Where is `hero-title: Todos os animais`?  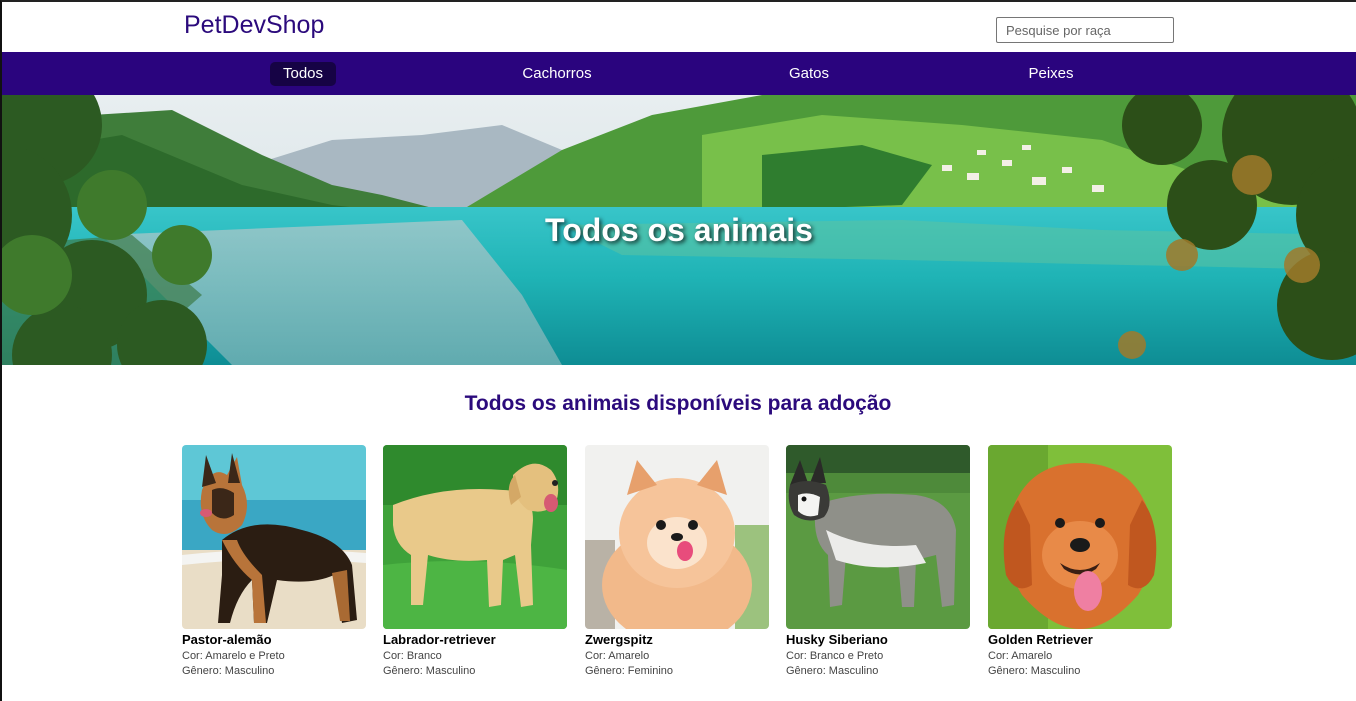
hero-title: Todos os animais is located at coordinates (679, 230).